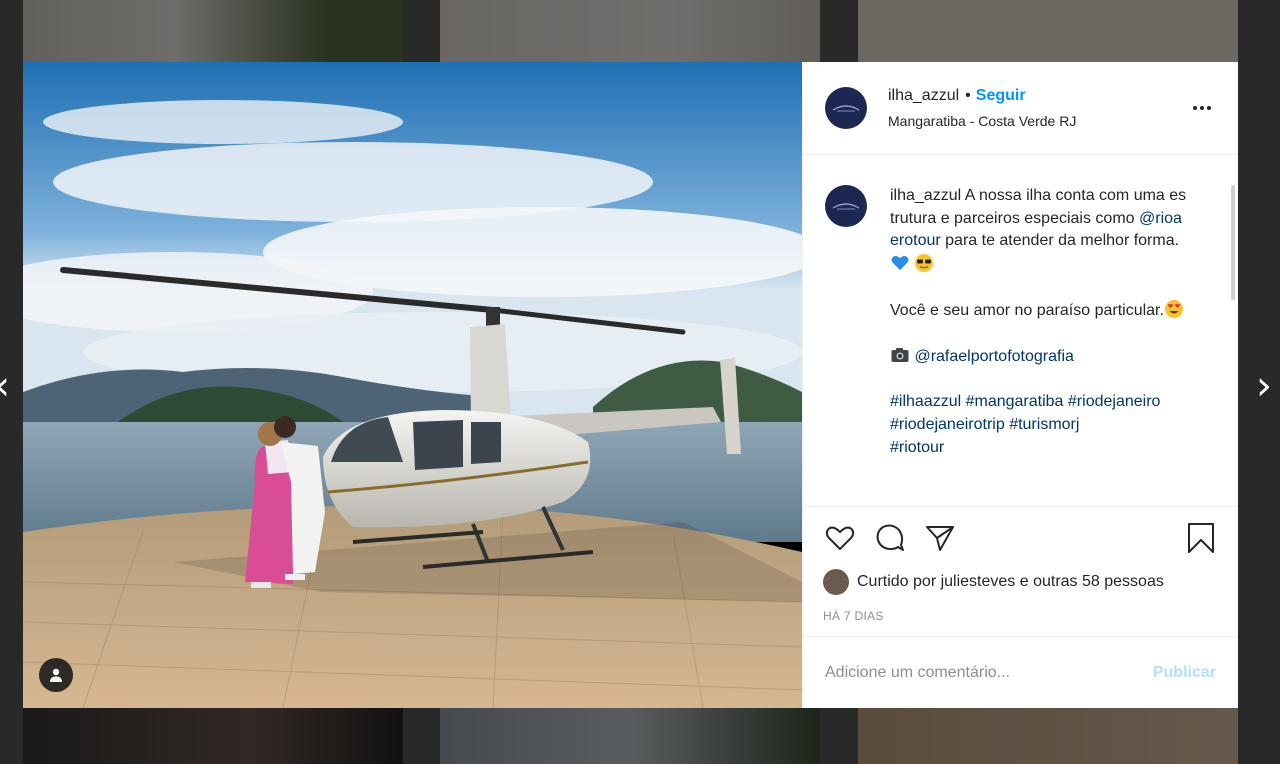  What do you see at coordinates (900, 355) in the screenshot?
I see `camera-icon` at bounding box center [900, 355].